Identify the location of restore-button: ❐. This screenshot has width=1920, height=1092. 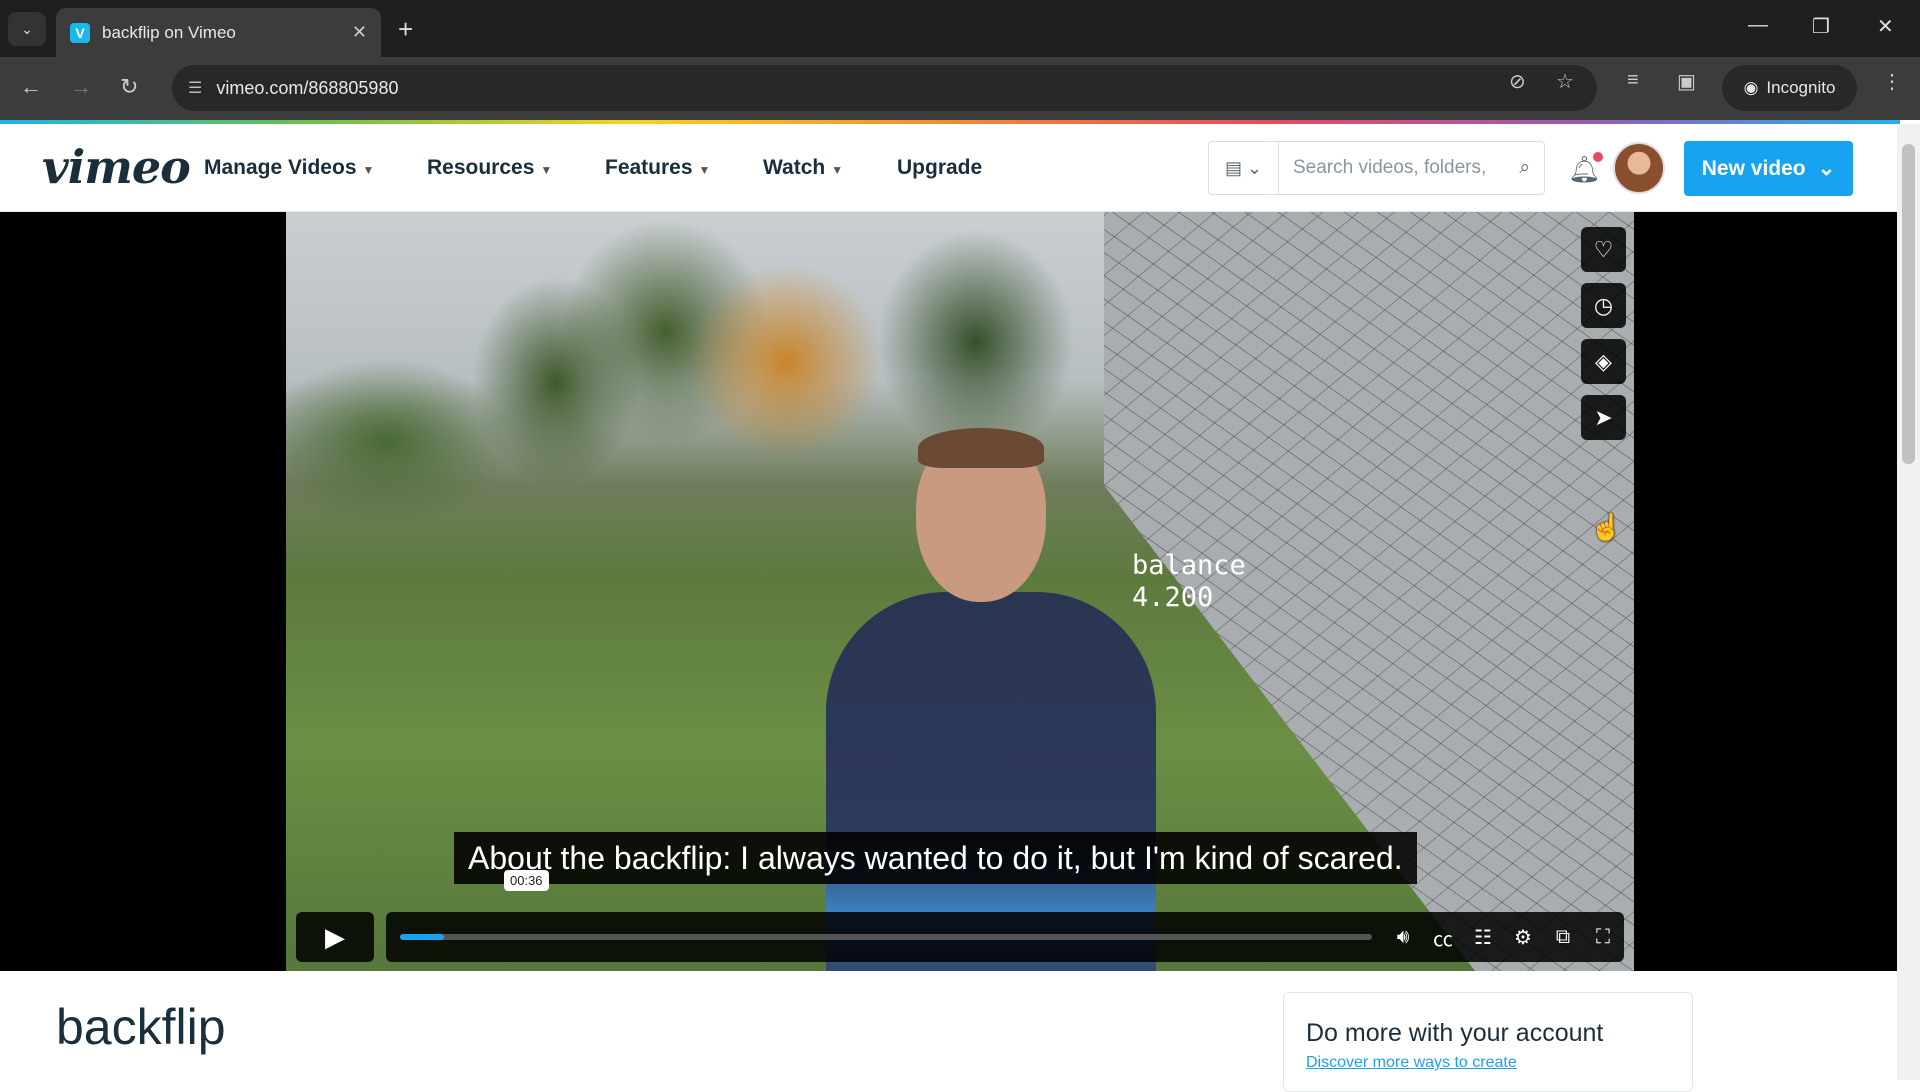
(1821, 26).